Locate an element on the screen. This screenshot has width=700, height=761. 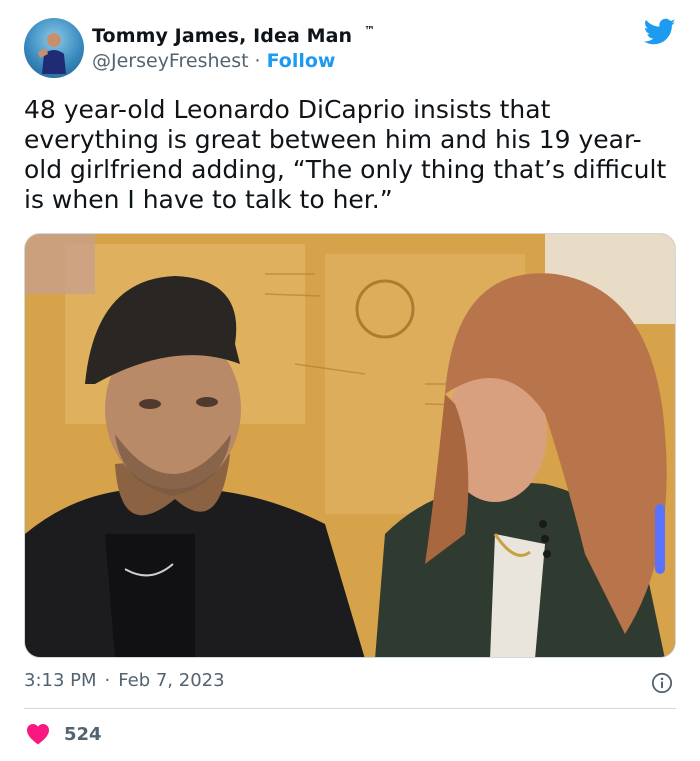
like-count: 524 is located at coordinates (83, 734).